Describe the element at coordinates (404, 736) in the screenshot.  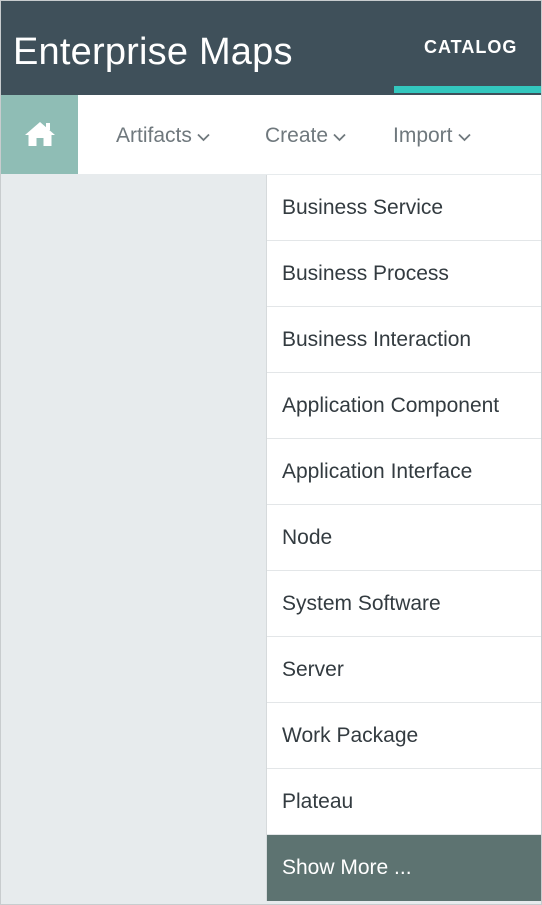
I see `menu-item-work-package: Work Package` at that location.